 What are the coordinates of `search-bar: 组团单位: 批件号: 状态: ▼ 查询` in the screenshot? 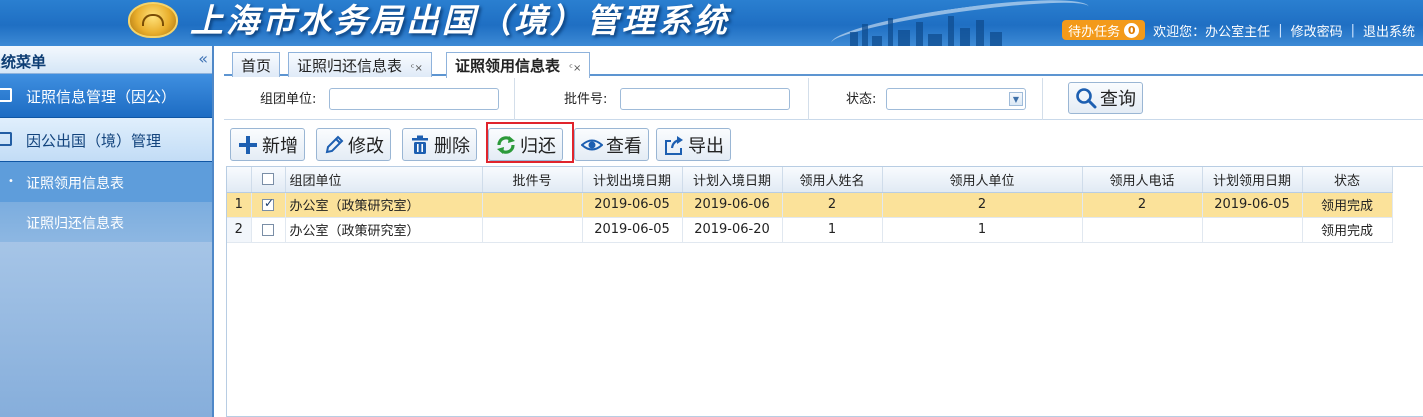 It's located at (823, 99).